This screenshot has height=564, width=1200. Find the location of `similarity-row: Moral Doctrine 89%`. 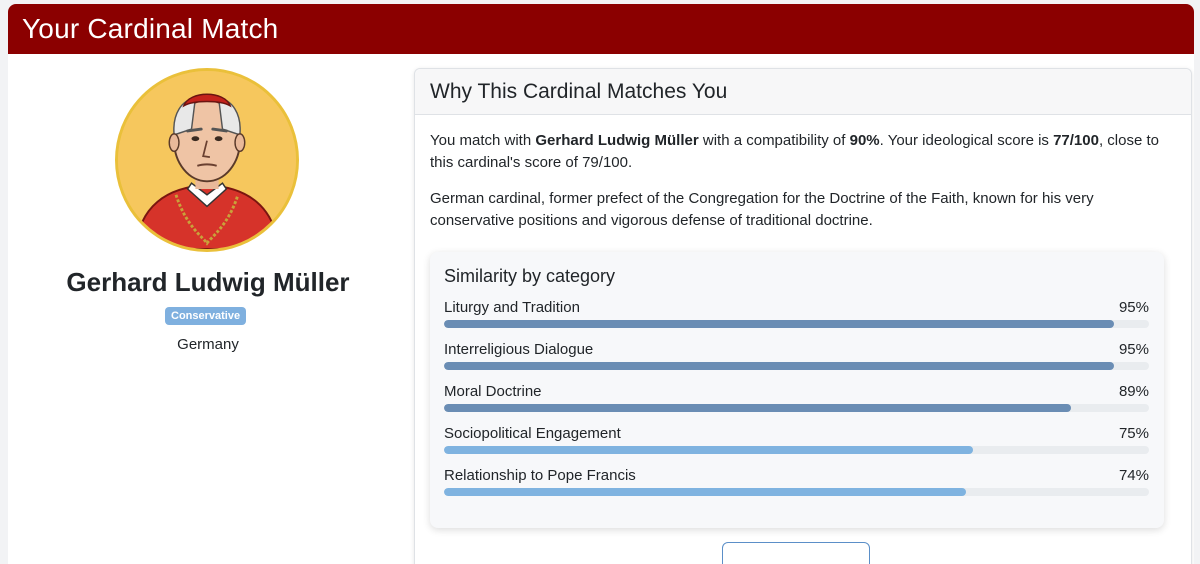

similarity-row: Moral Doctrine 89% is located at coordinates (796, 402).